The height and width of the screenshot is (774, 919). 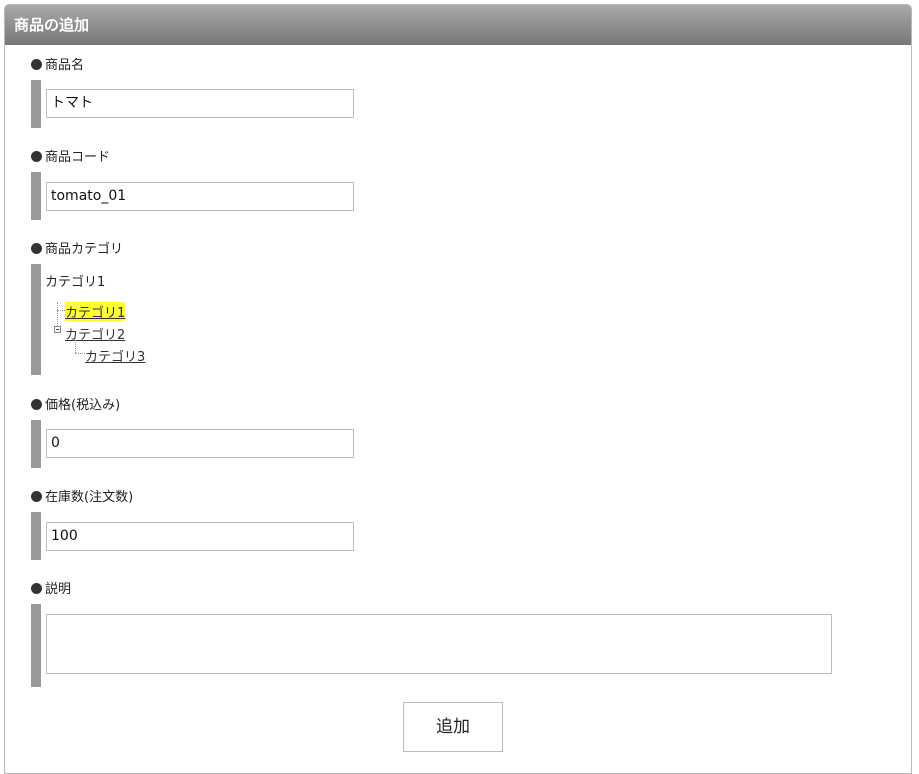 I want to click on tree-expand-icon, so click(x=57, y=329).